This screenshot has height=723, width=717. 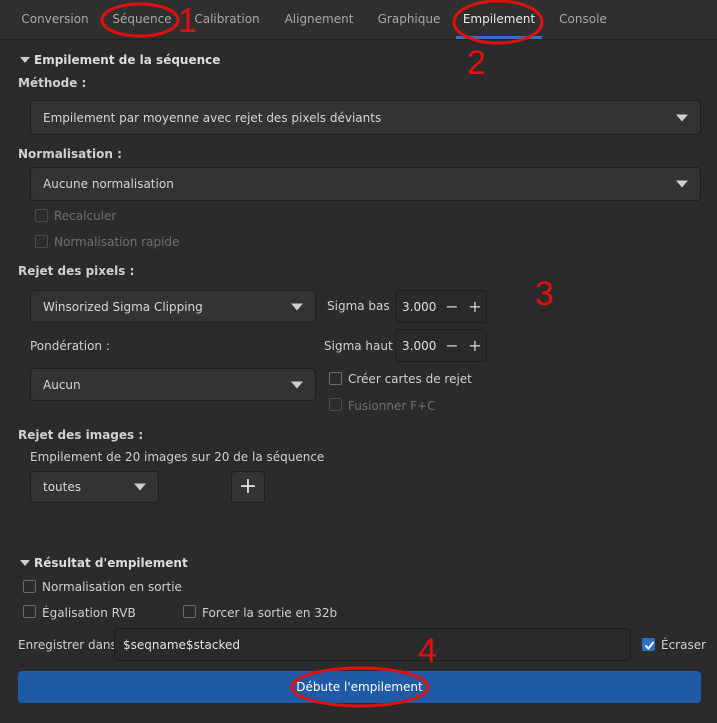 I want to click on output-filename-value: $seqname$stacked, so click(x=181, y=645).